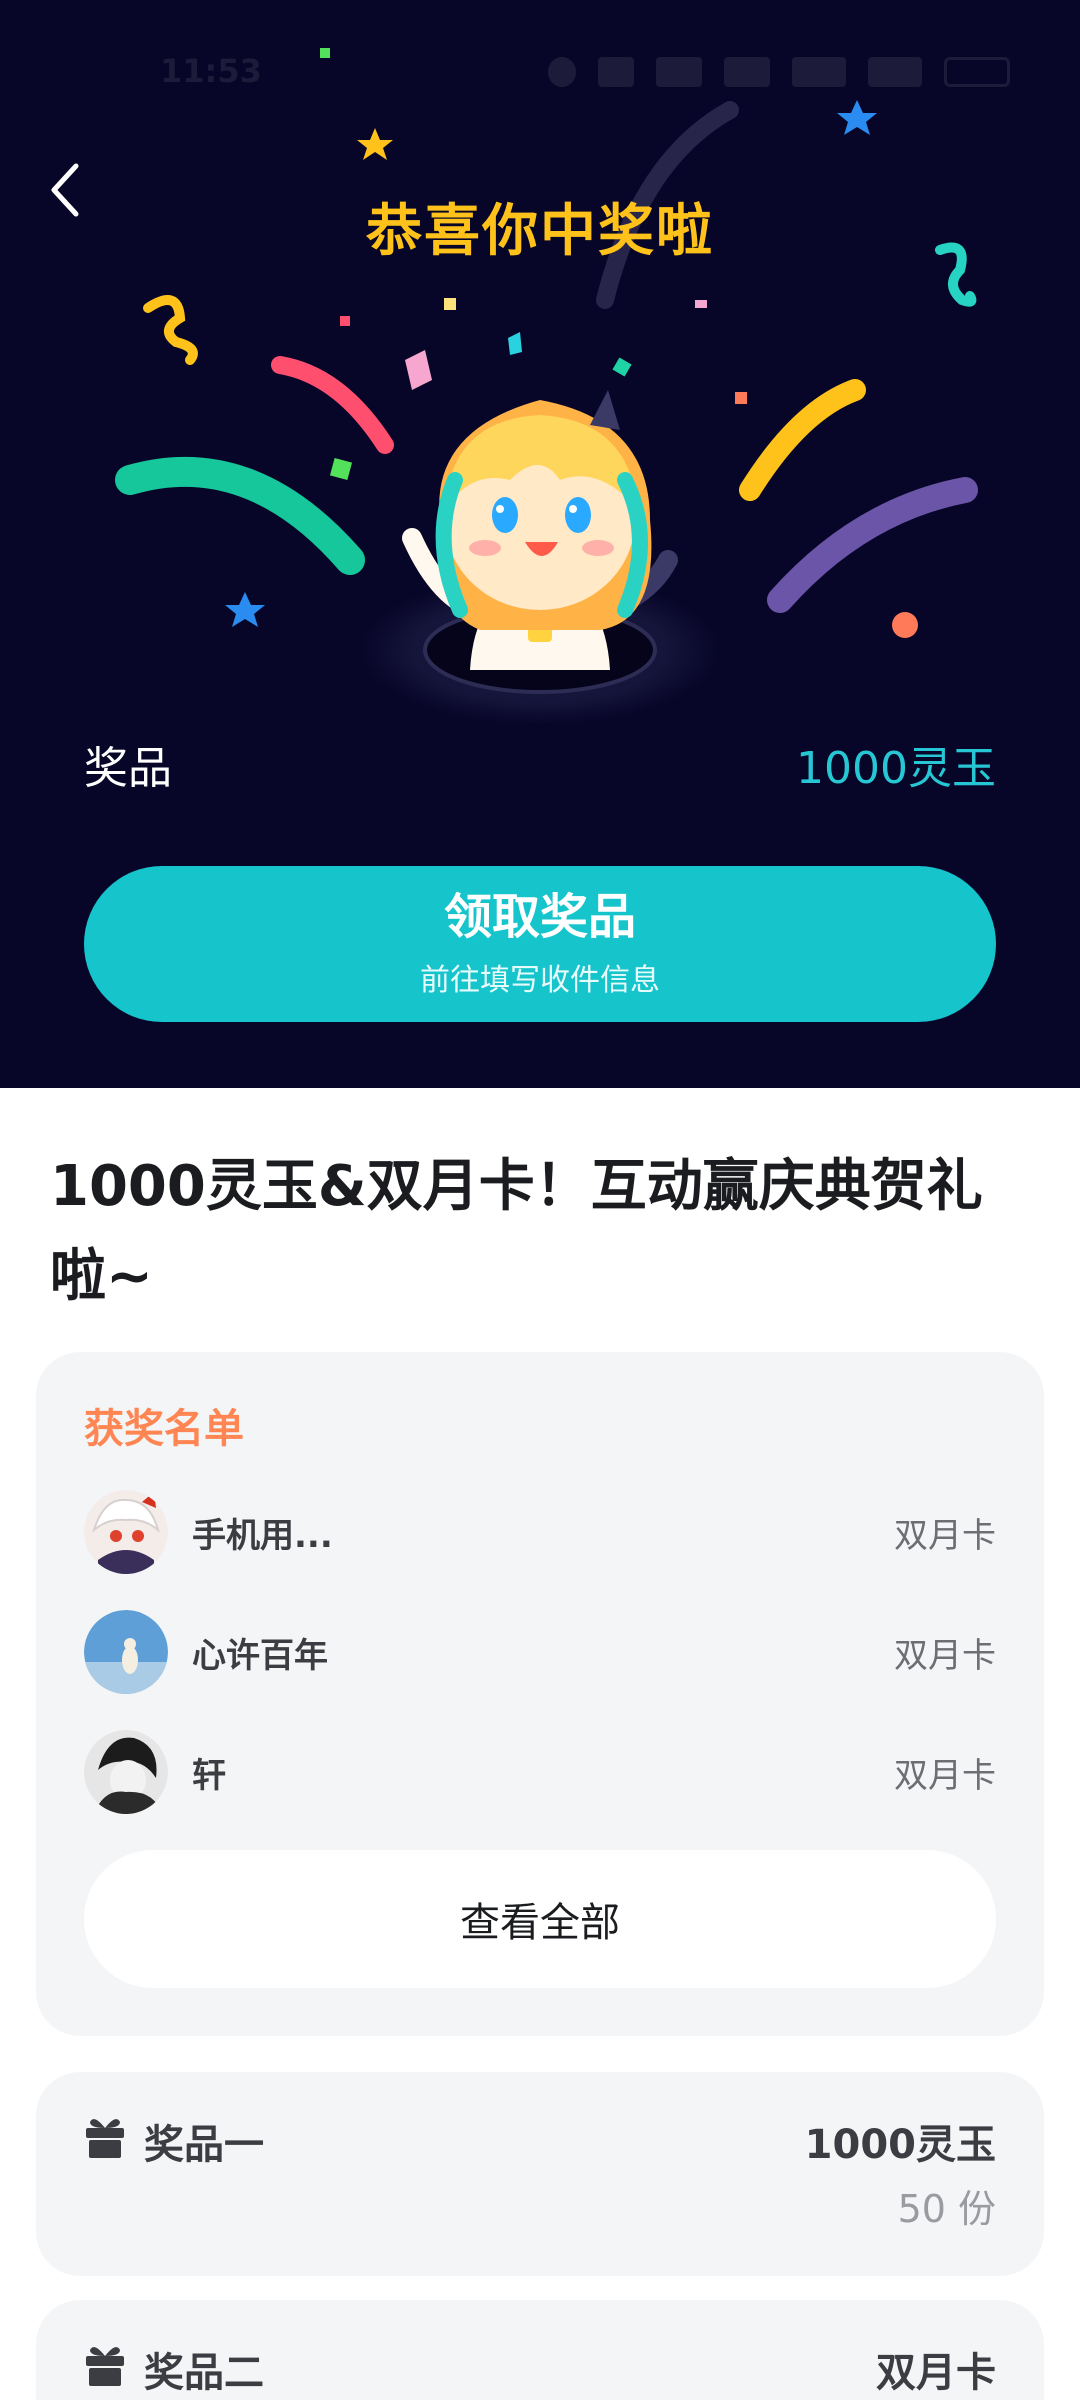 This screenshot has height=2400, width=1080. Describe the element at coordinates (128, 768) in the screenshot. I see `prize-label: 奖品` at that location.